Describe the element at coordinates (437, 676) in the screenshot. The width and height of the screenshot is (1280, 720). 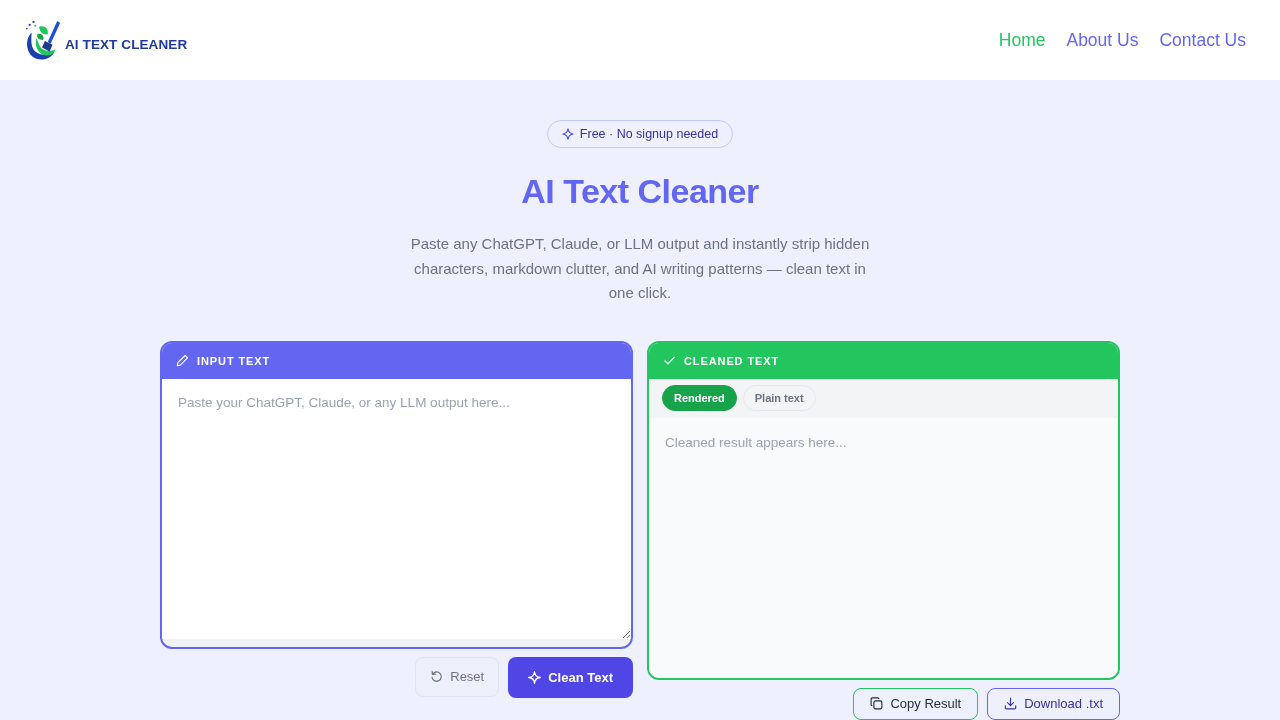
I see `reset-icon` at that location.